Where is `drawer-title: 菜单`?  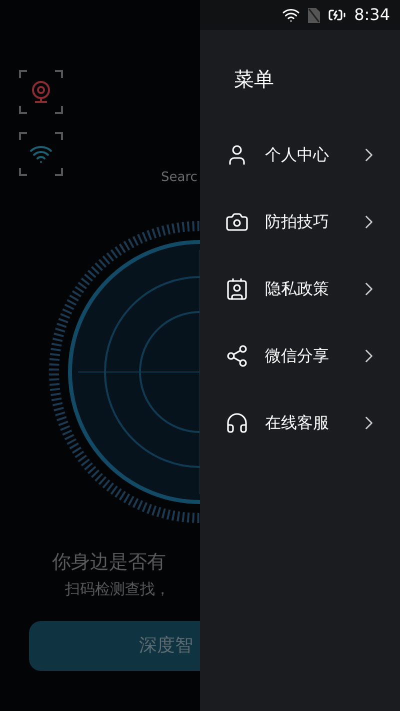 drawer-title: 菜单 is located at coordinates (254, 79).